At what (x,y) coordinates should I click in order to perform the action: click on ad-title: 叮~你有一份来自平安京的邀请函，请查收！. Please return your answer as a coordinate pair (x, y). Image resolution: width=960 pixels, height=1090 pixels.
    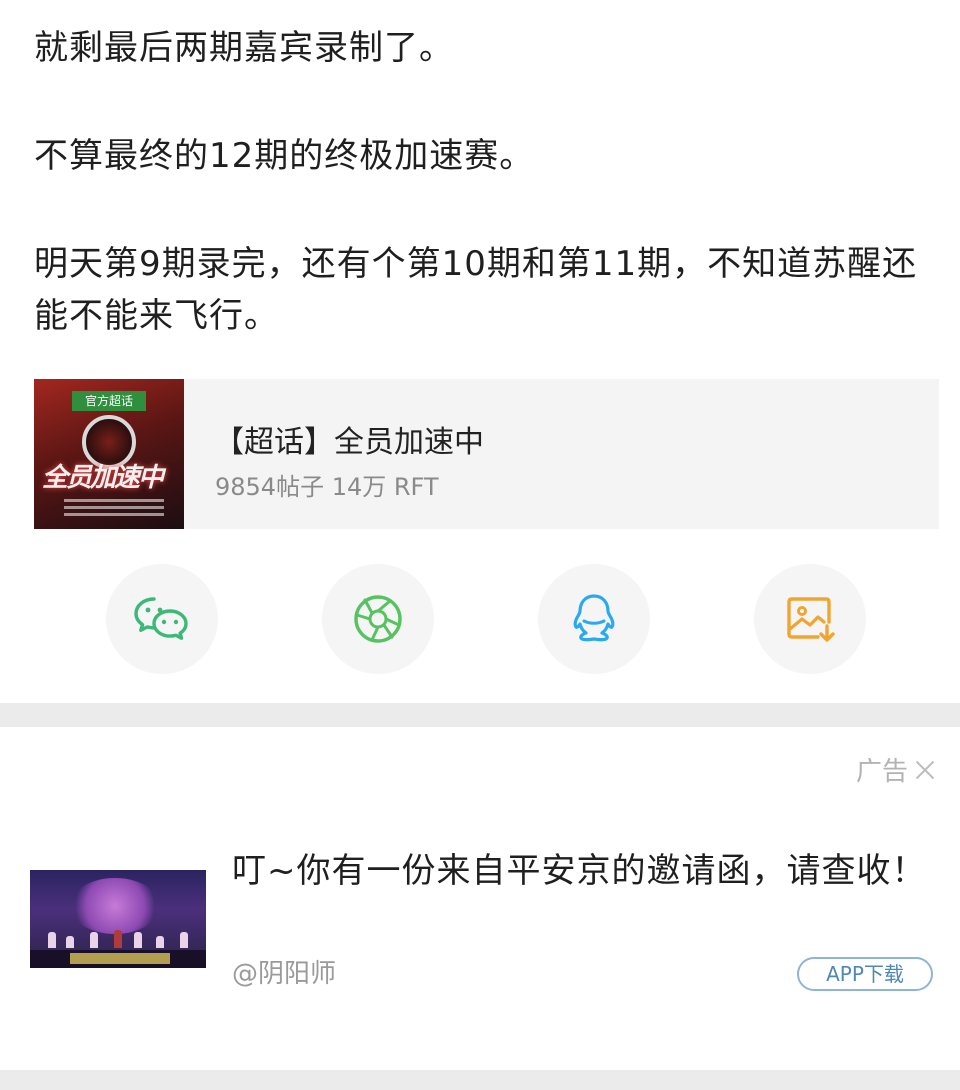
    Looking at the image, I should click on (582, 871).